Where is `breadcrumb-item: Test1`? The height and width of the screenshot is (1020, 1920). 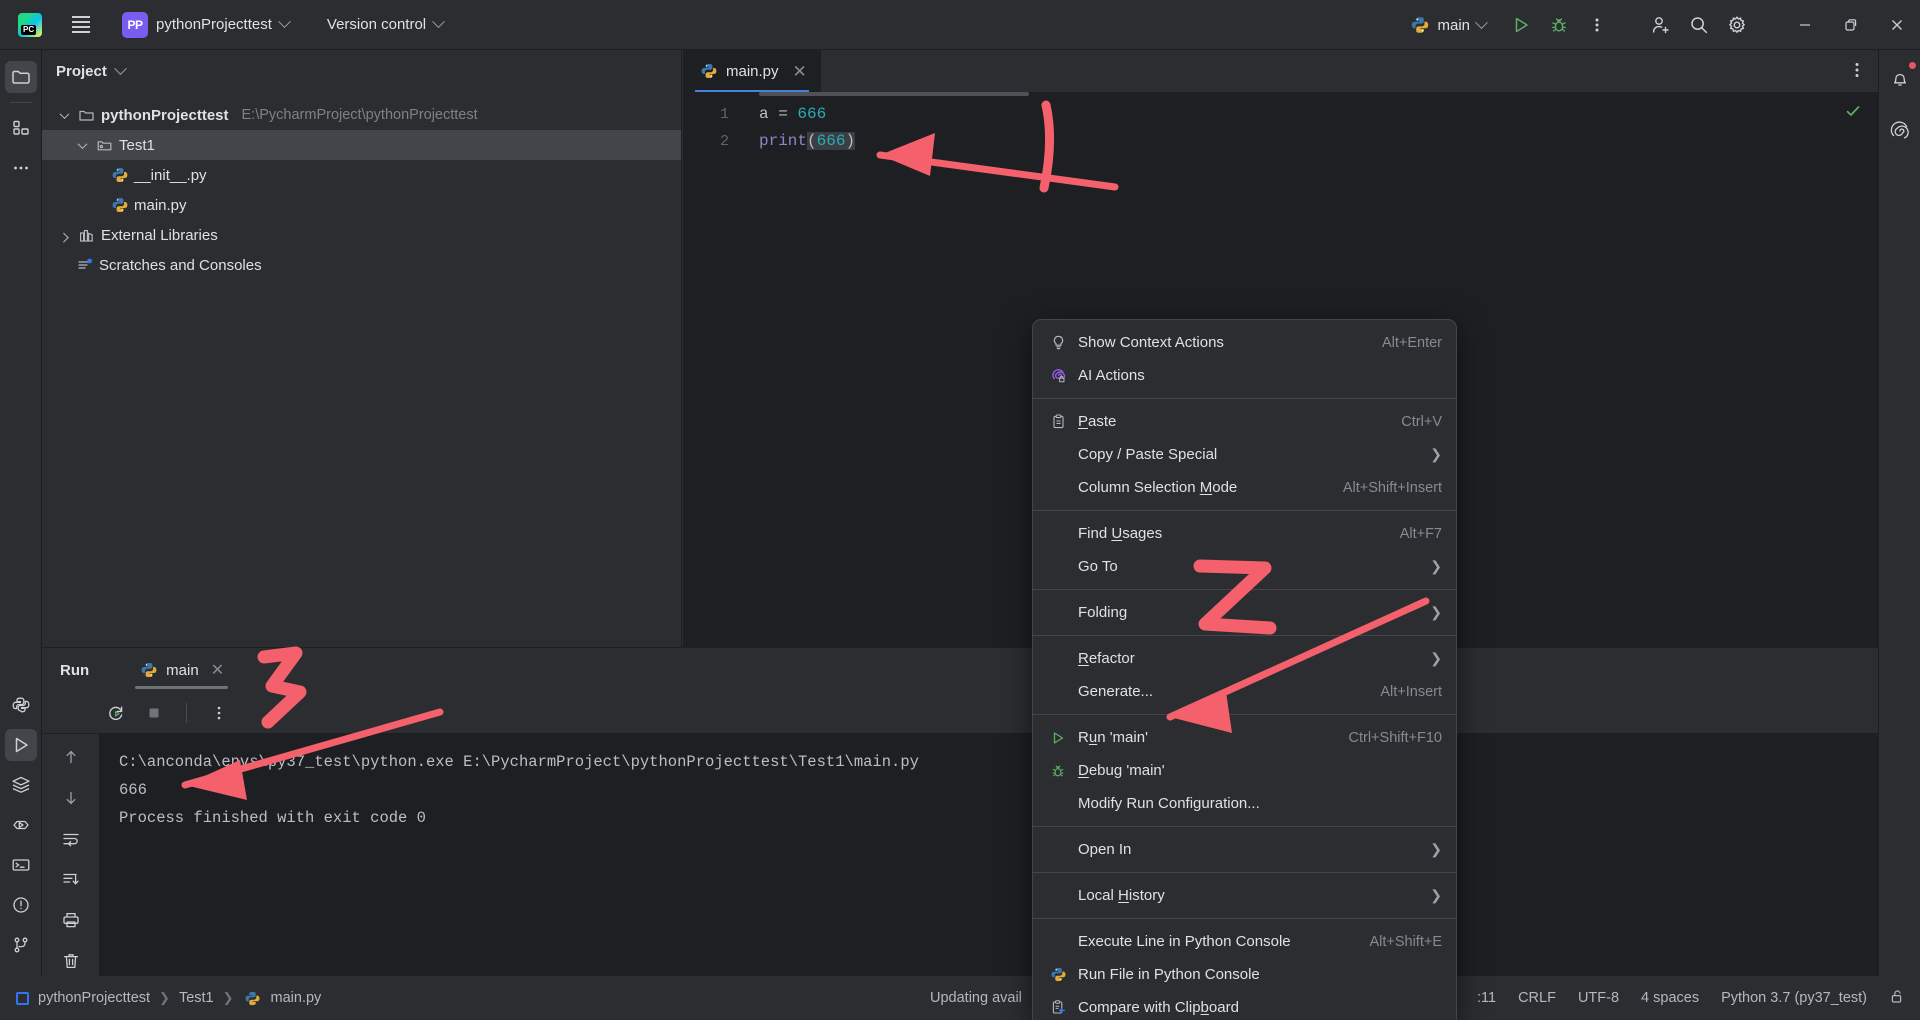
breadcrumb-item: Test1 is located at coordinates (196, 998).